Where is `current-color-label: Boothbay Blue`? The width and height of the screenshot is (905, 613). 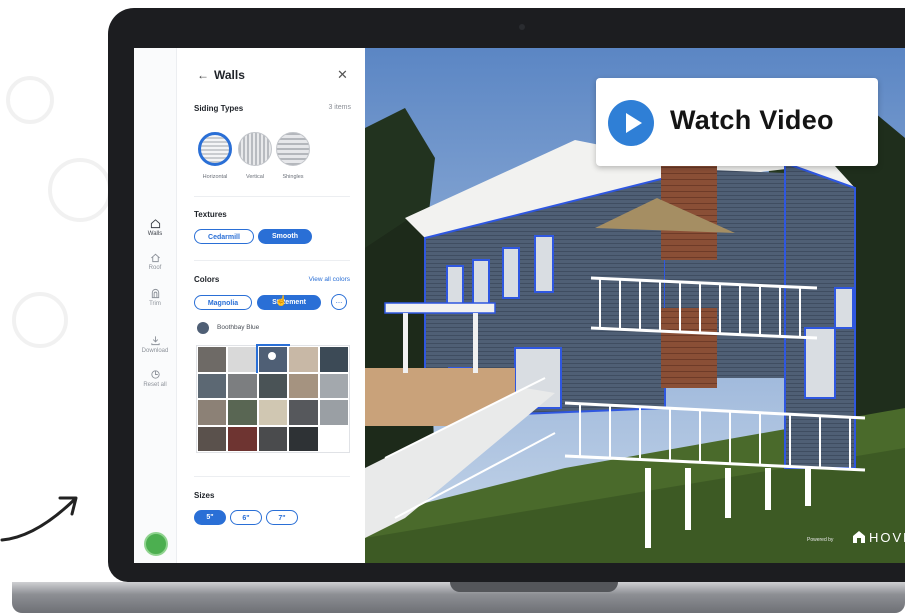
current-color-label: Boothbay Blue is located at coordinates (238, 327).